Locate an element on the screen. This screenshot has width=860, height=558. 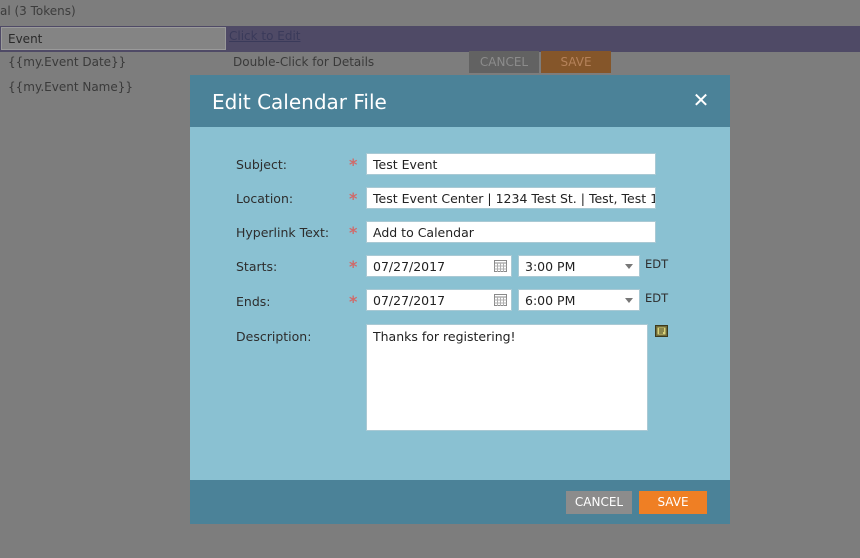
rich-text-editor-icon is located at coordinates (661, 331).